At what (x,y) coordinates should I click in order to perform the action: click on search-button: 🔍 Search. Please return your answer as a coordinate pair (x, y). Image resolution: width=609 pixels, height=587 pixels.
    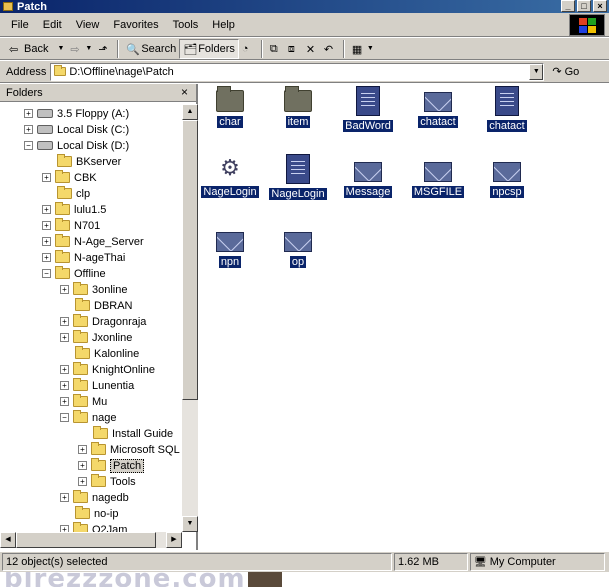
    Looking at the image, I should click on (151, 49).